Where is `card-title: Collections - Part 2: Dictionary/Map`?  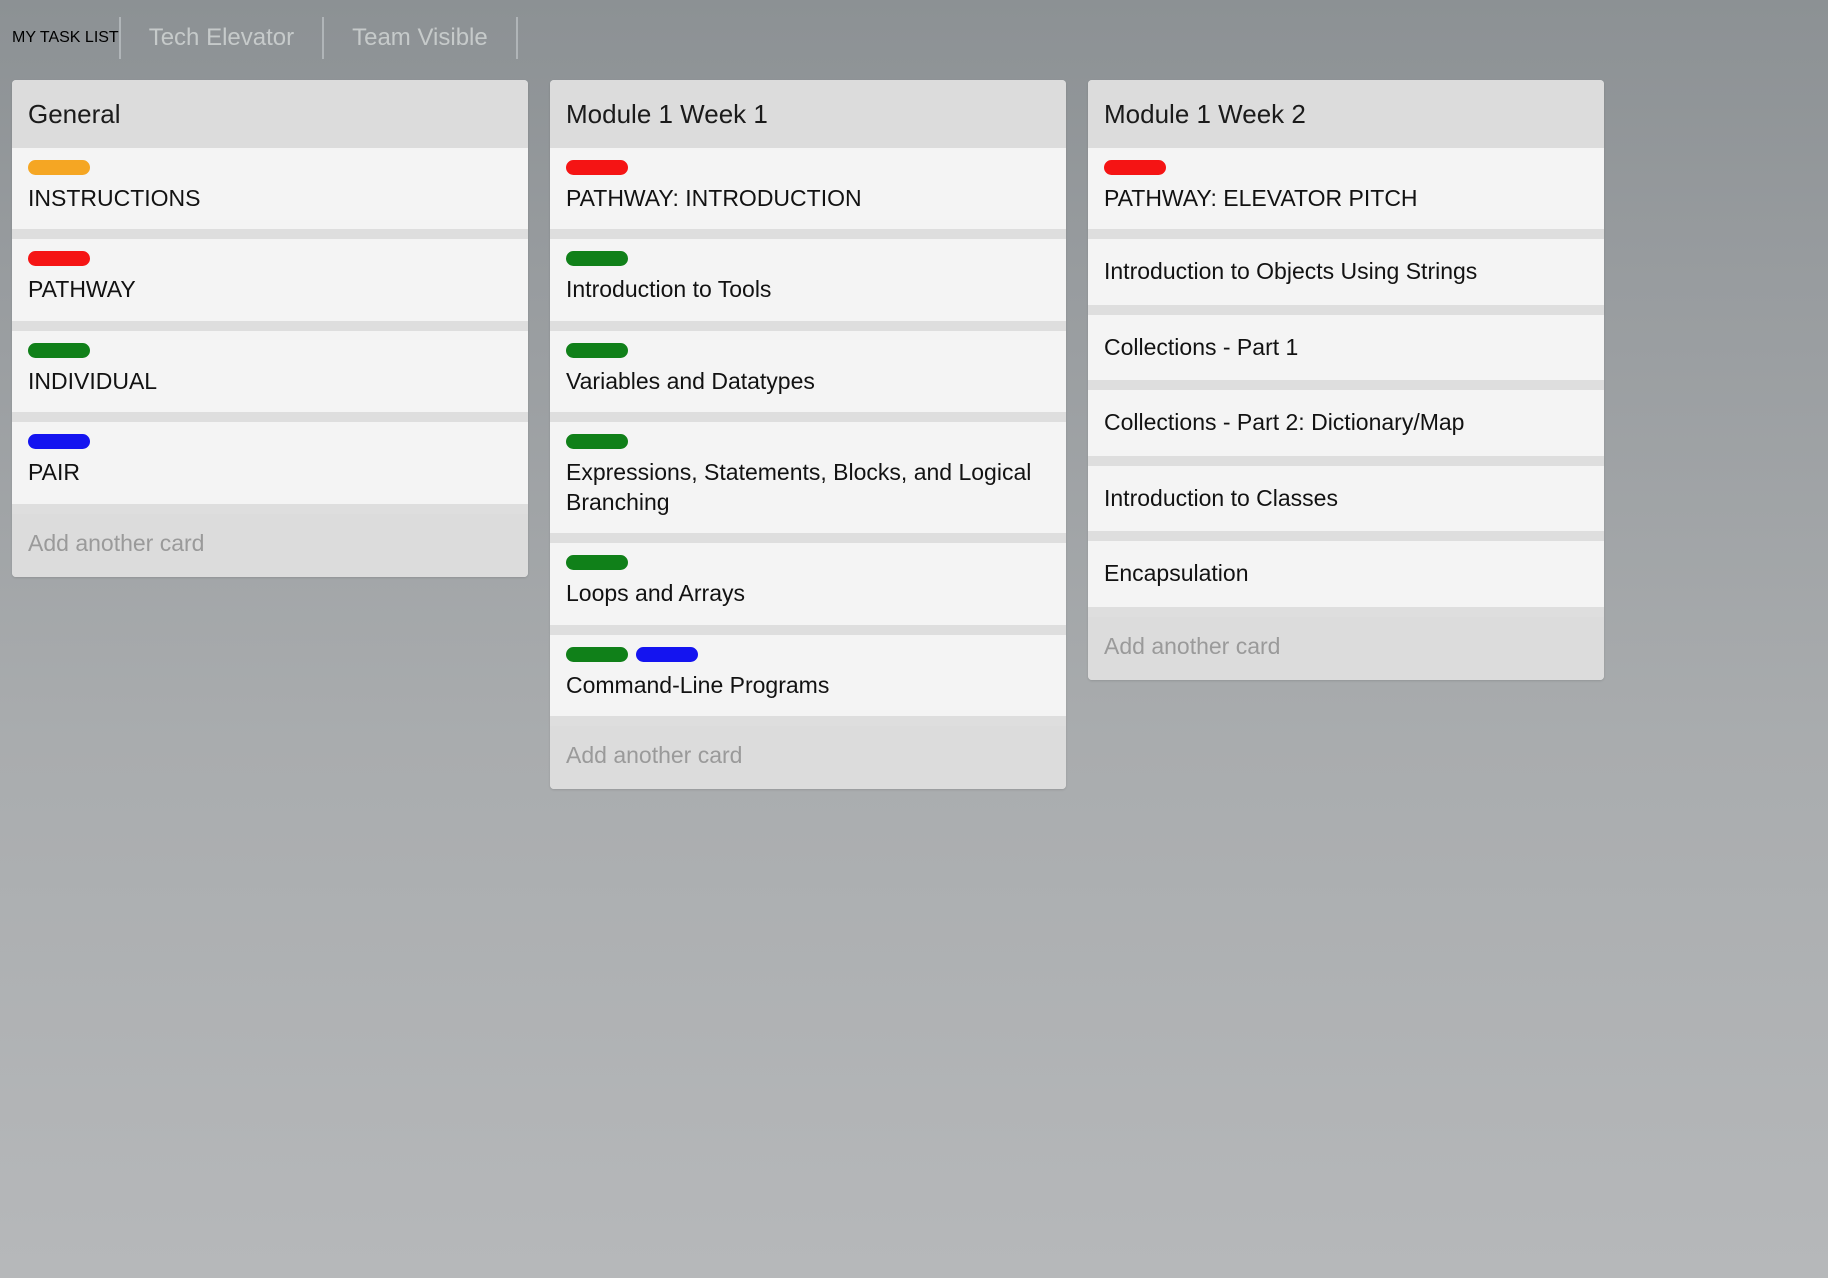 card-title: Collections - Part 2: Dictionary/Map is located at coordinates (1284, 422).